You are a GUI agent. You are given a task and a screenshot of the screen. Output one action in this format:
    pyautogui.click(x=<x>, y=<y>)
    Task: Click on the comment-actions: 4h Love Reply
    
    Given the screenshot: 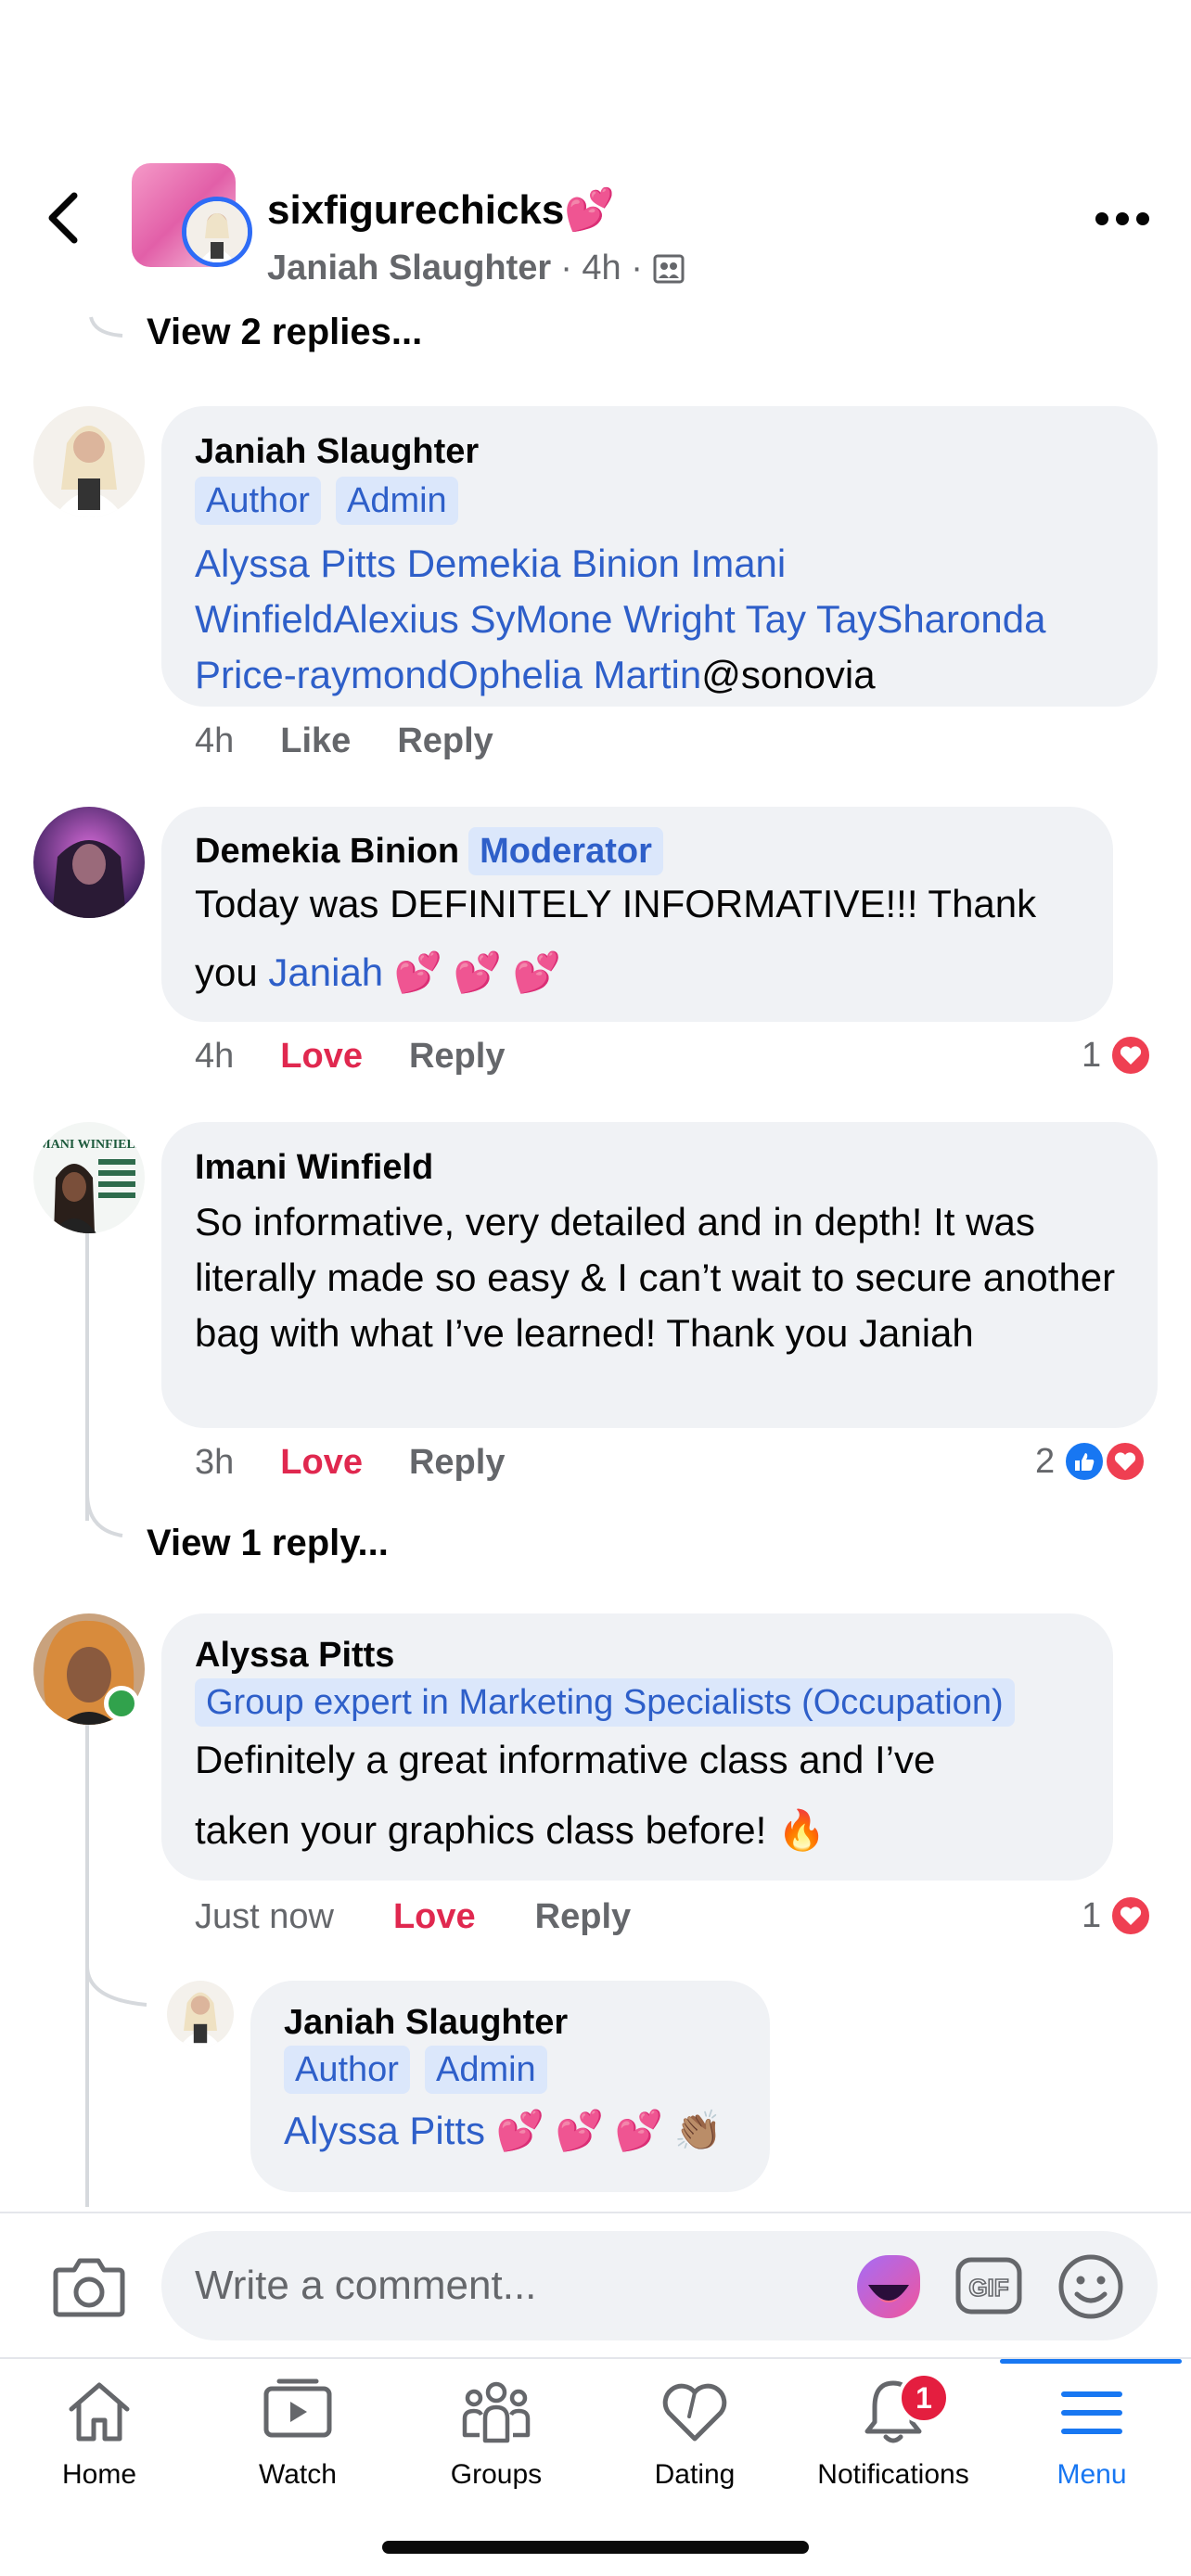 What is the action you would take?
    pyautogui.click(x=350, y=1057)
    